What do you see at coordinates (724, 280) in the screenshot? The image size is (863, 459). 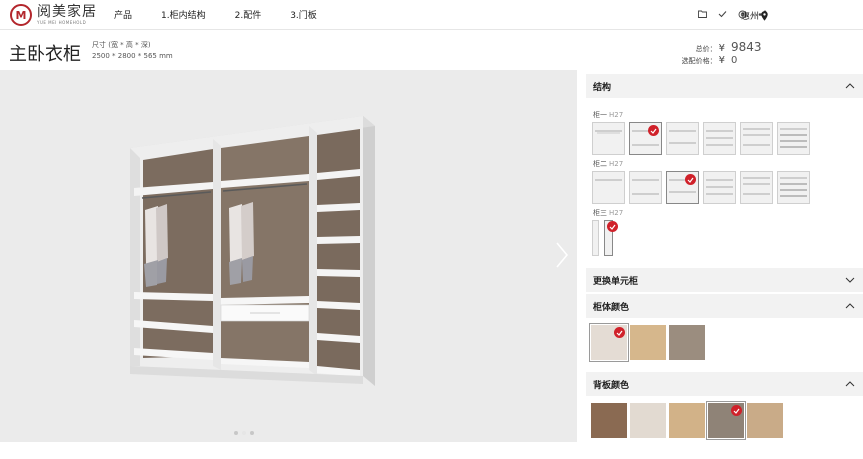 I see `section-replace-unit-header: 更换单元柜` at bounding box center [724, 280].